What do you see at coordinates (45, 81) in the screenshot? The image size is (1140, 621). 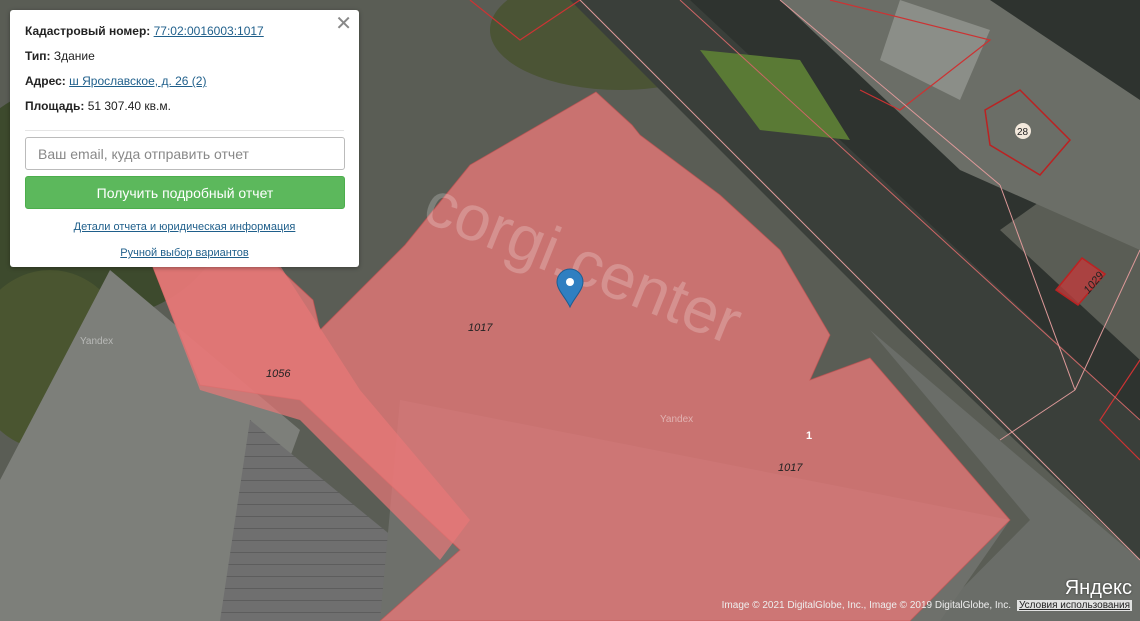 I see `address-label: Адрес:` at bounding box center [45, 81].